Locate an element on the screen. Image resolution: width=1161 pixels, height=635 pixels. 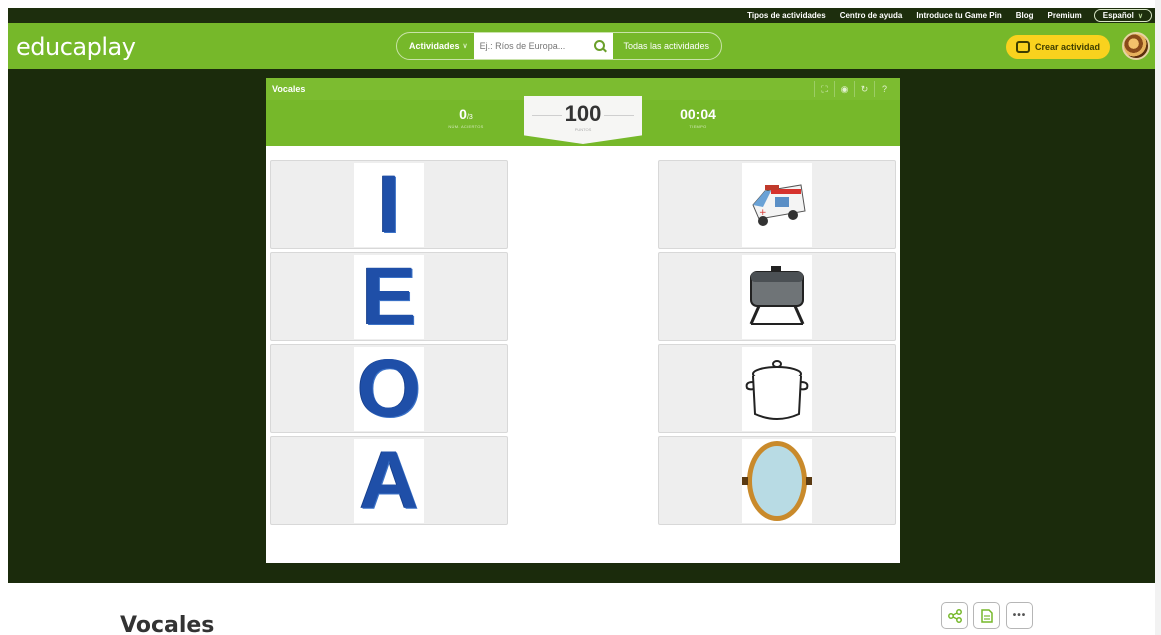
letter-card-i: I is located at coordinates (389, 204).